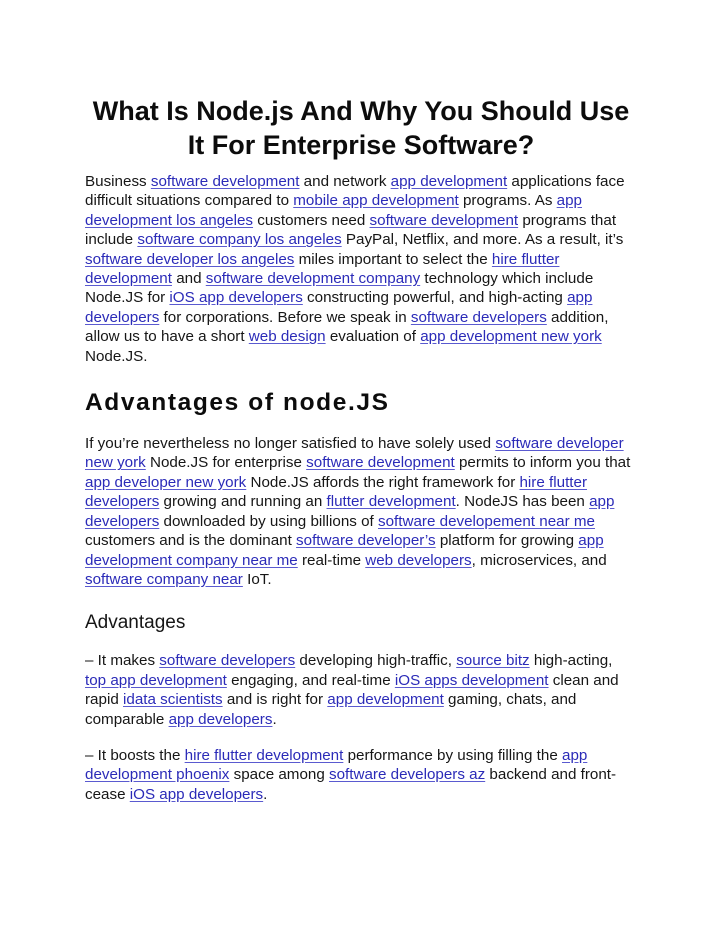 This screenshot has height=931, width=720. What do you see at coordinates (472, 680) in the screenshot?
I see `inline-link: iOS apps development` at bounding box center [472, 680].